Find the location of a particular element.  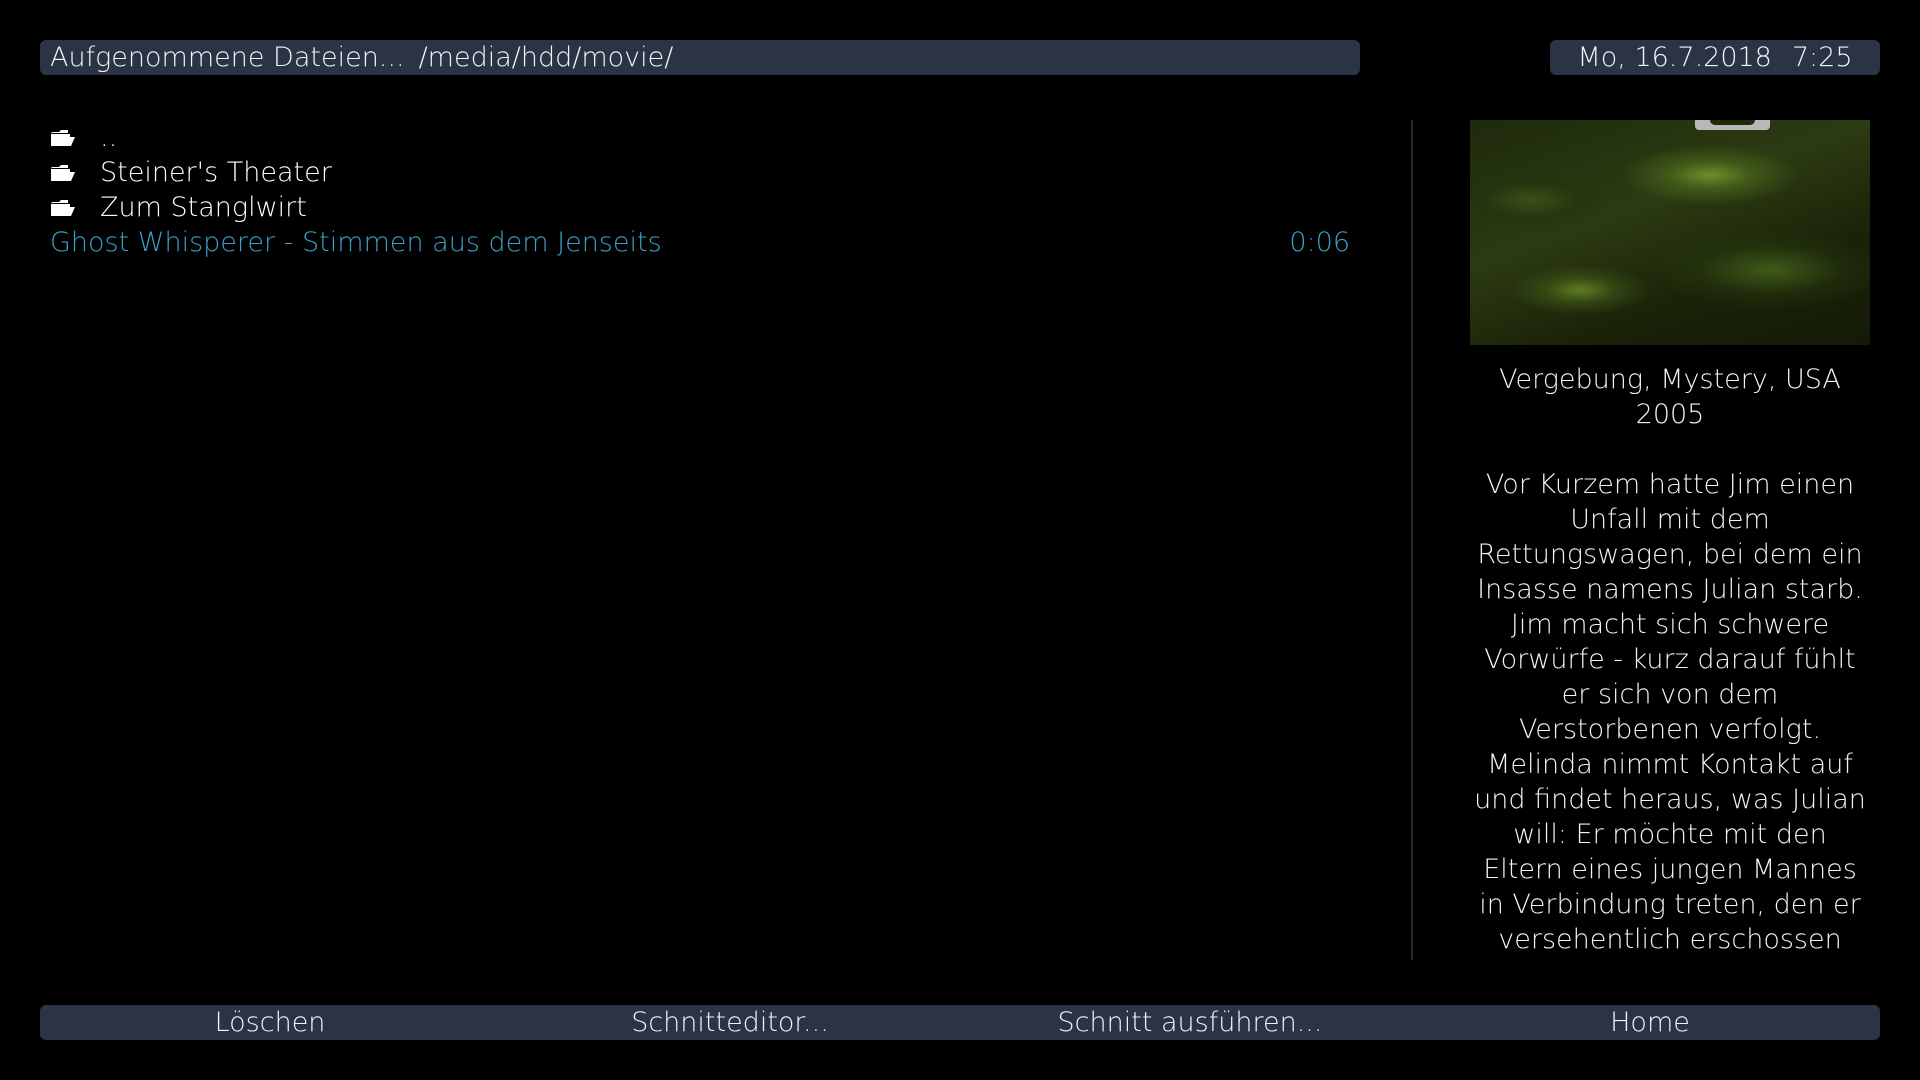

current-path: /media/hdd/movie/ is located at coordinates (546, 57).